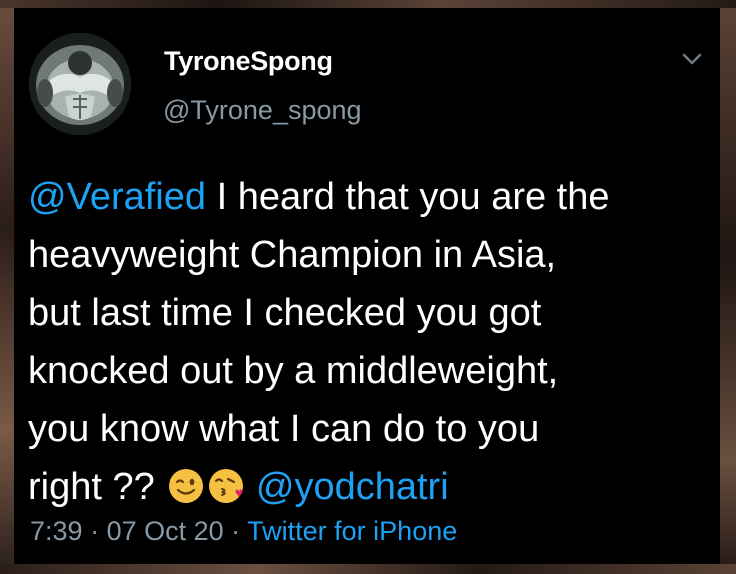 The width and height of the screenshot is (736, 574). I want to click on tweet-metadata: 7:39 · 07 Oct 20 · Twitter for iPhone, so click(243, 531).